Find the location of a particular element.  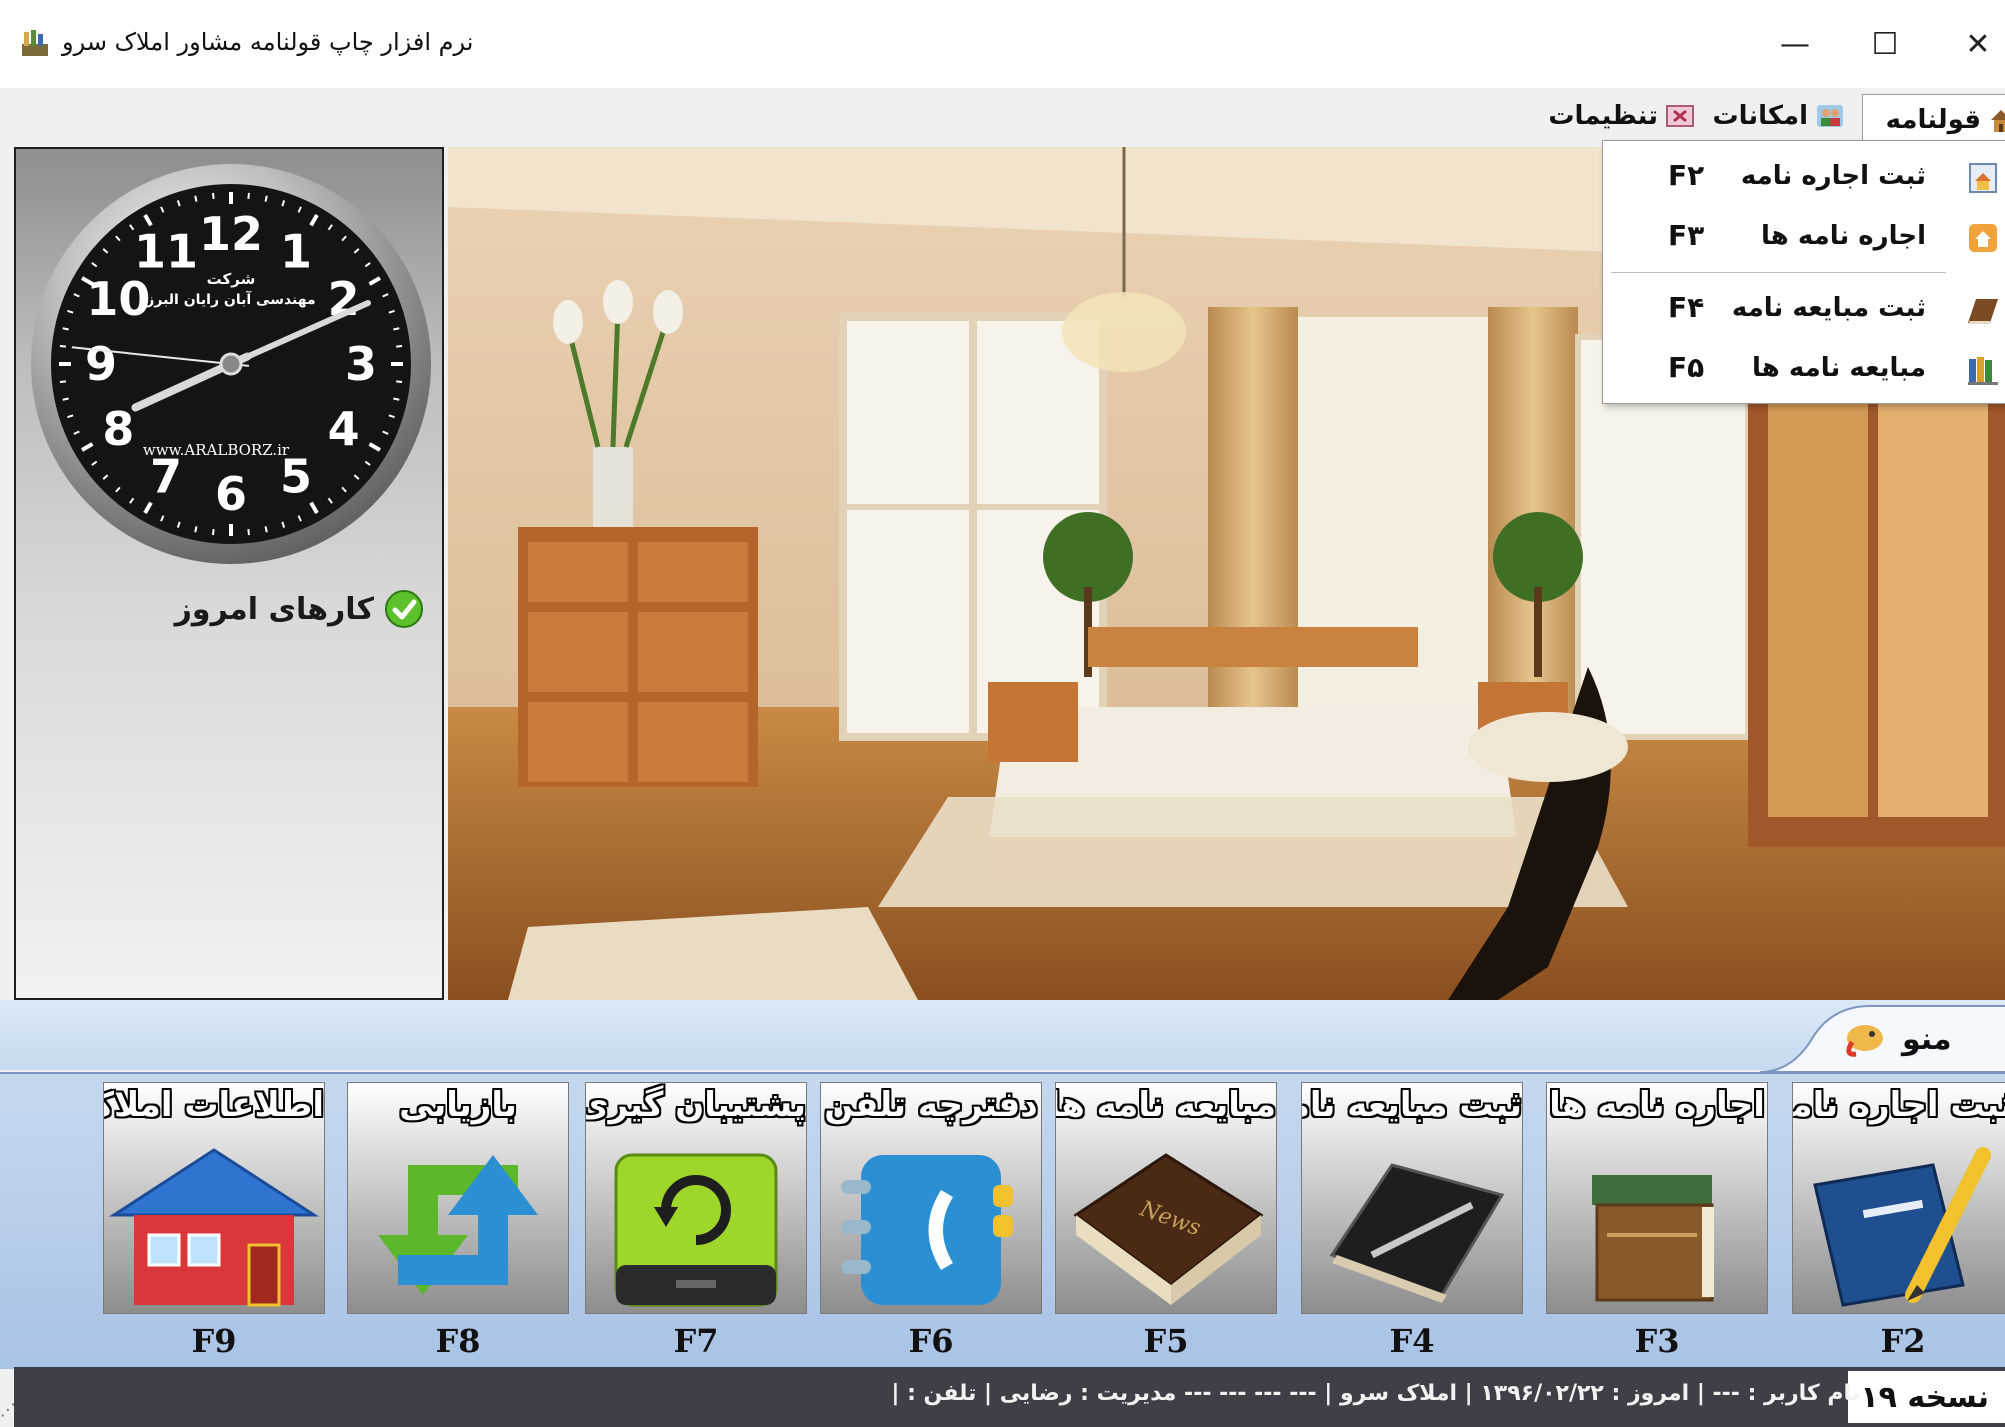

menu-settings-label: تنظیمات is located at coordinates (1603, 116).